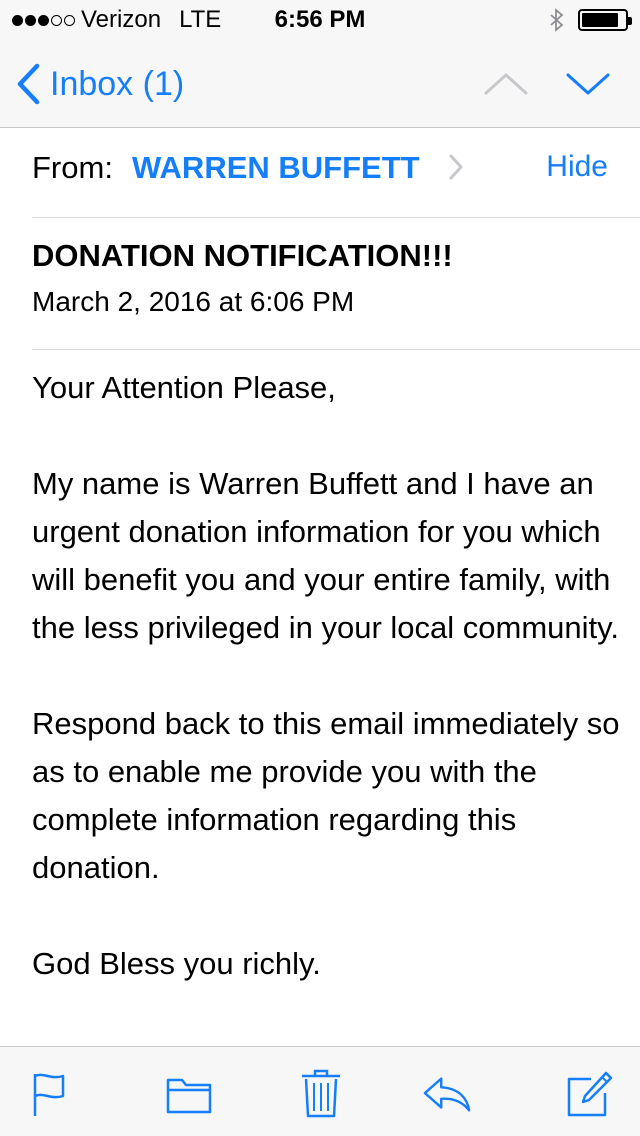 The image size is (640, 1136). I want to click on reply-icon, so click(447, 1094).